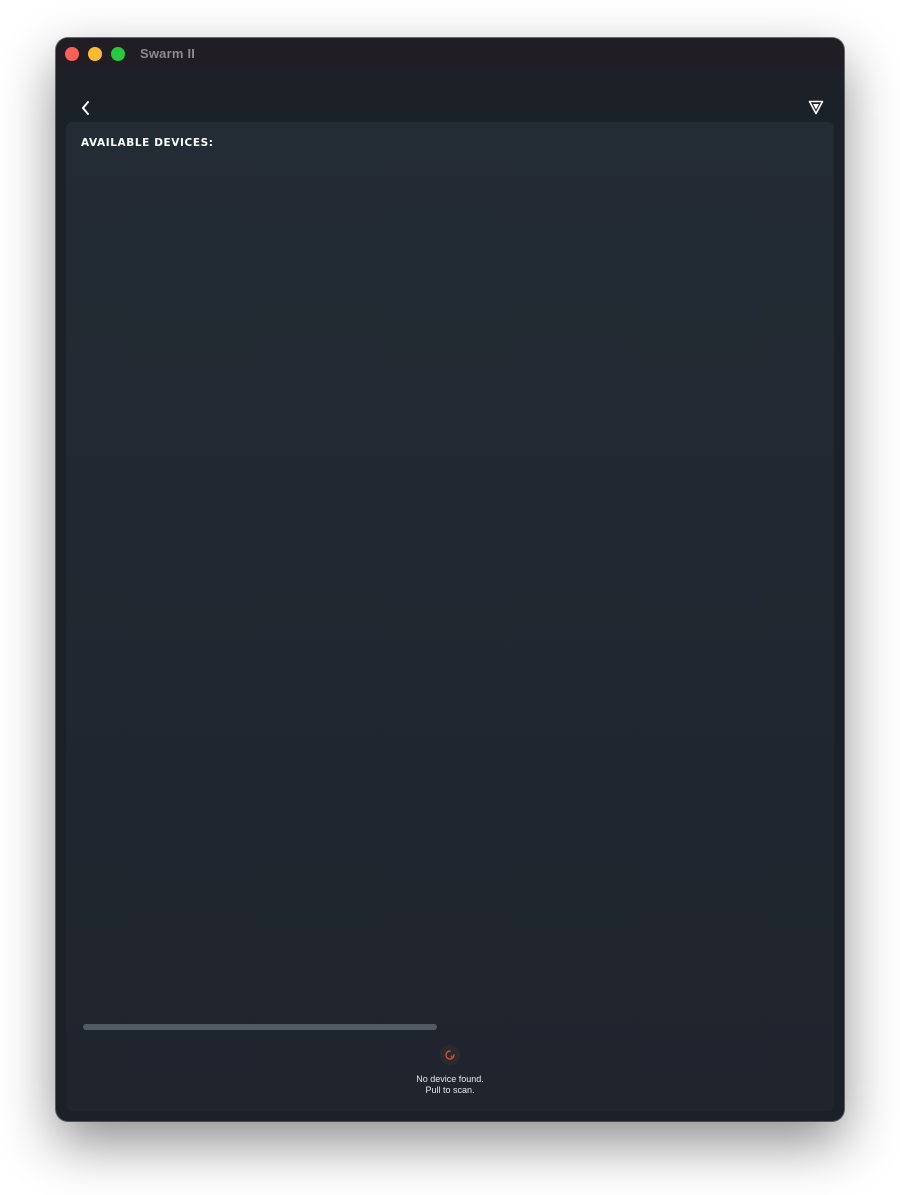 This screenshot has width=900, height=1195. What do you see at coordinates (95, 54) in the screenshot?
I see `minimize-window-button` at bounding box center [95, 54].